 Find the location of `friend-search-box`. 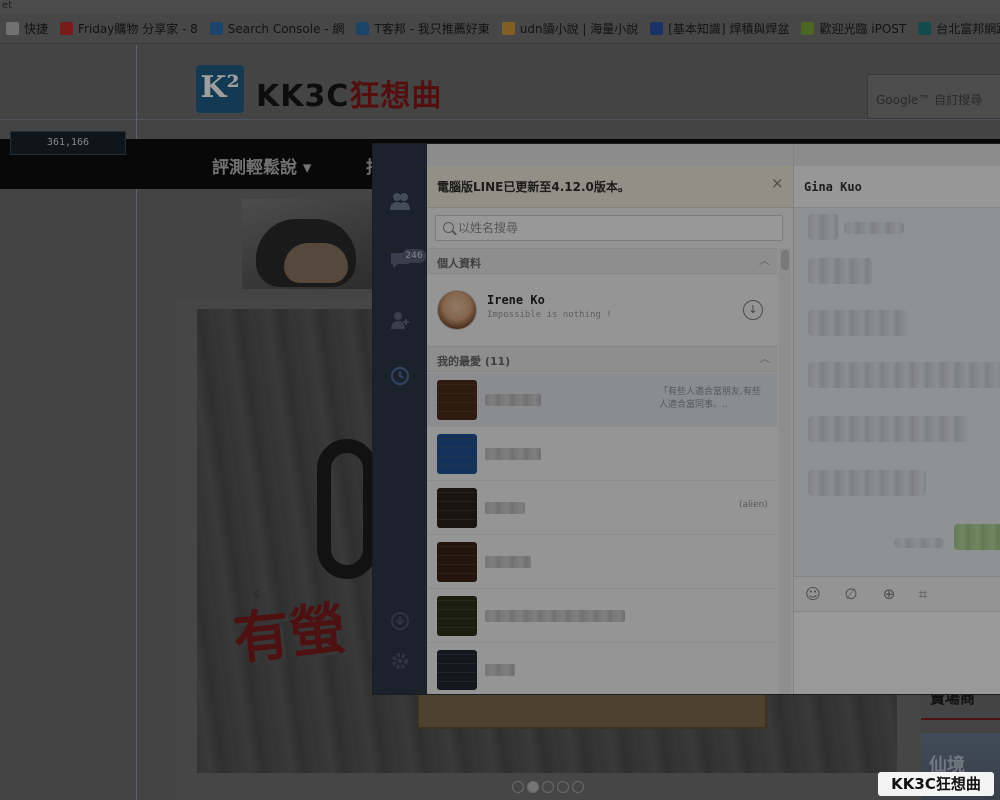

friend-search-box is located at coordinates (609, 228).